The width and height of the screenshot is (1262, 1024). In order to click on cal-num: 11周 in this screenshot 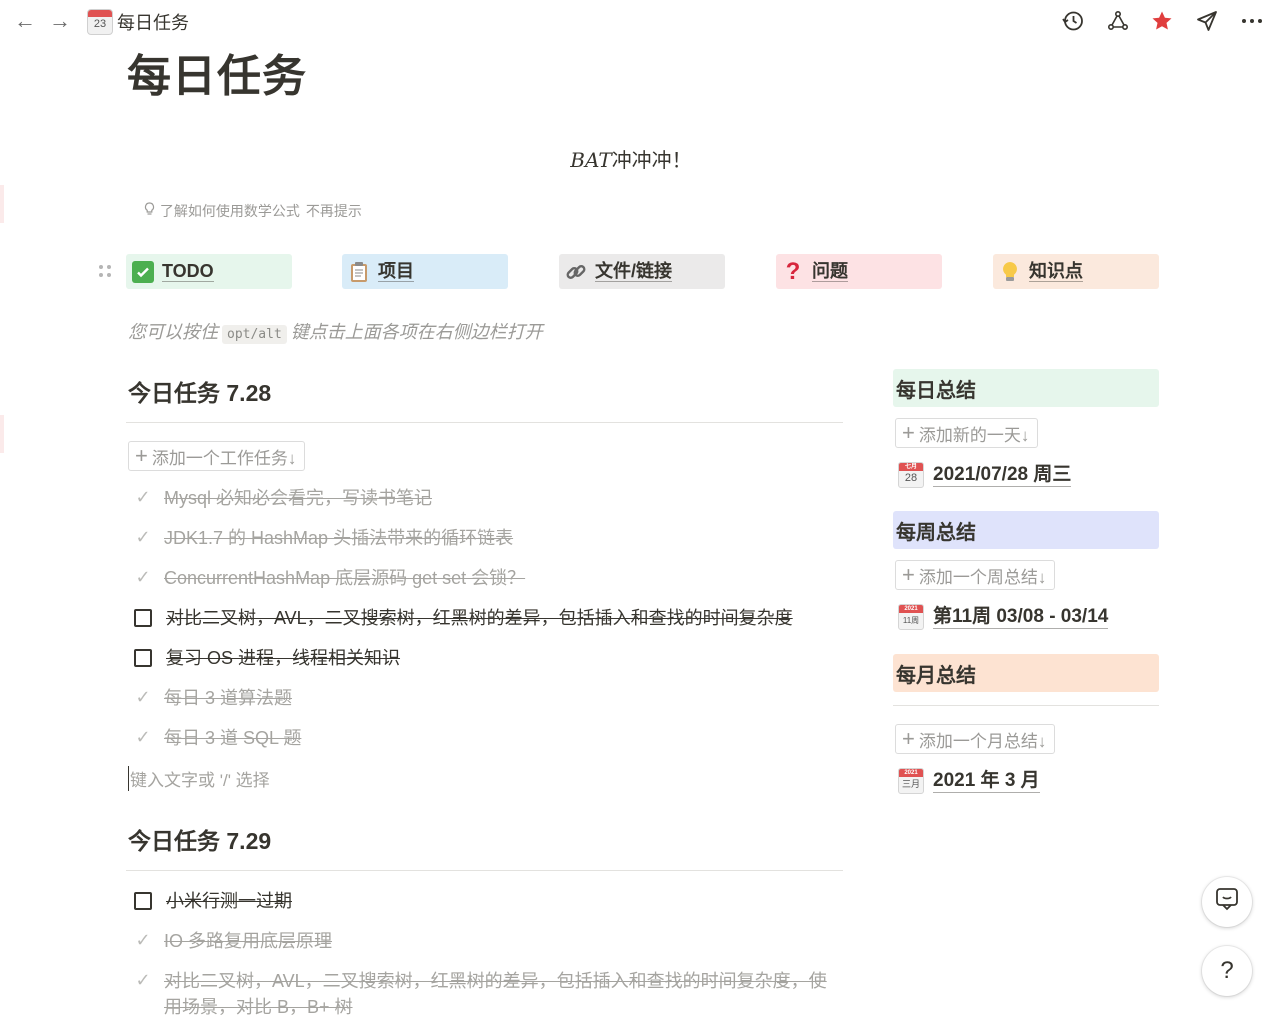, I will do `click(911, 620)`.